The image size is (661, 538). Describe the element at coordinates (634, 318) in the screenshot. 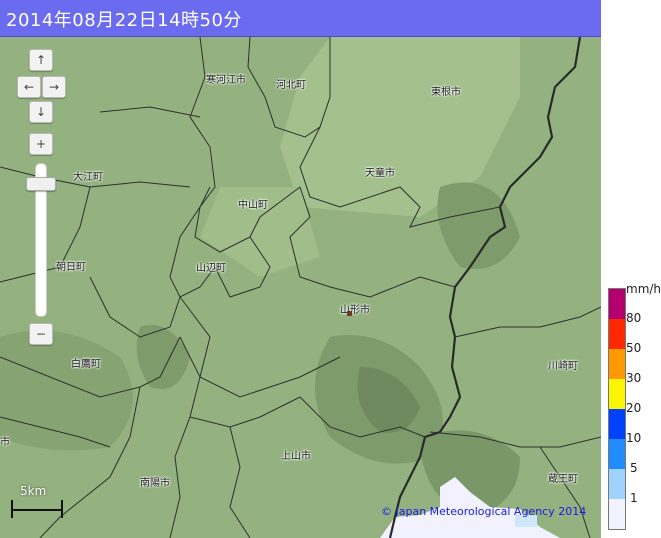

I see `legend-label-80: 80` at that location.